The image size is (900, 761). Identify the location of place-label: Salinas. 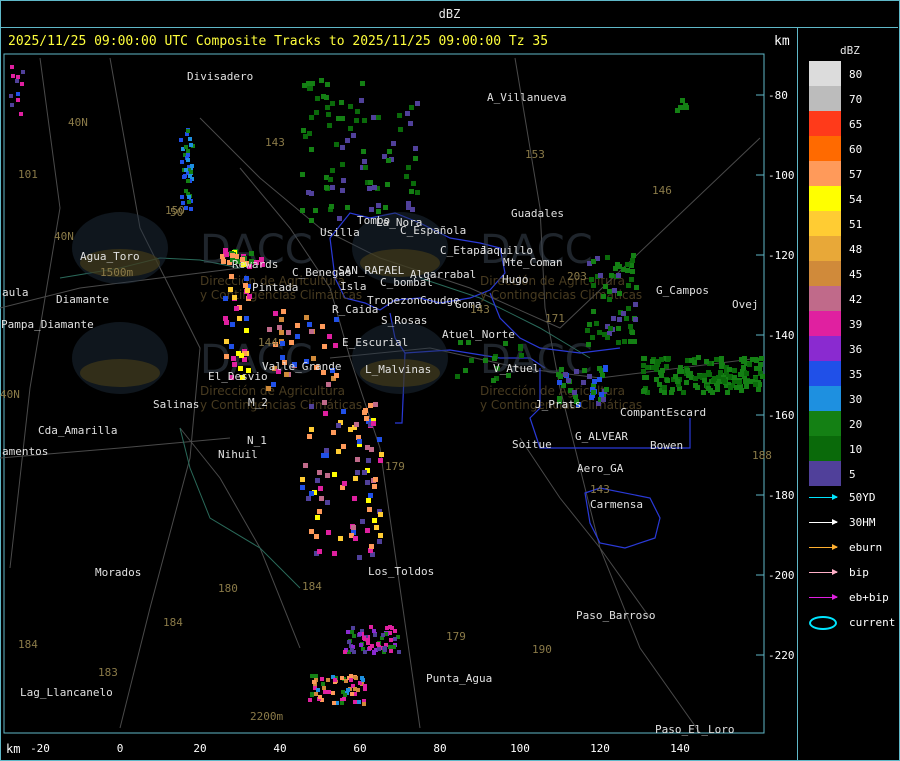
(176, 404).